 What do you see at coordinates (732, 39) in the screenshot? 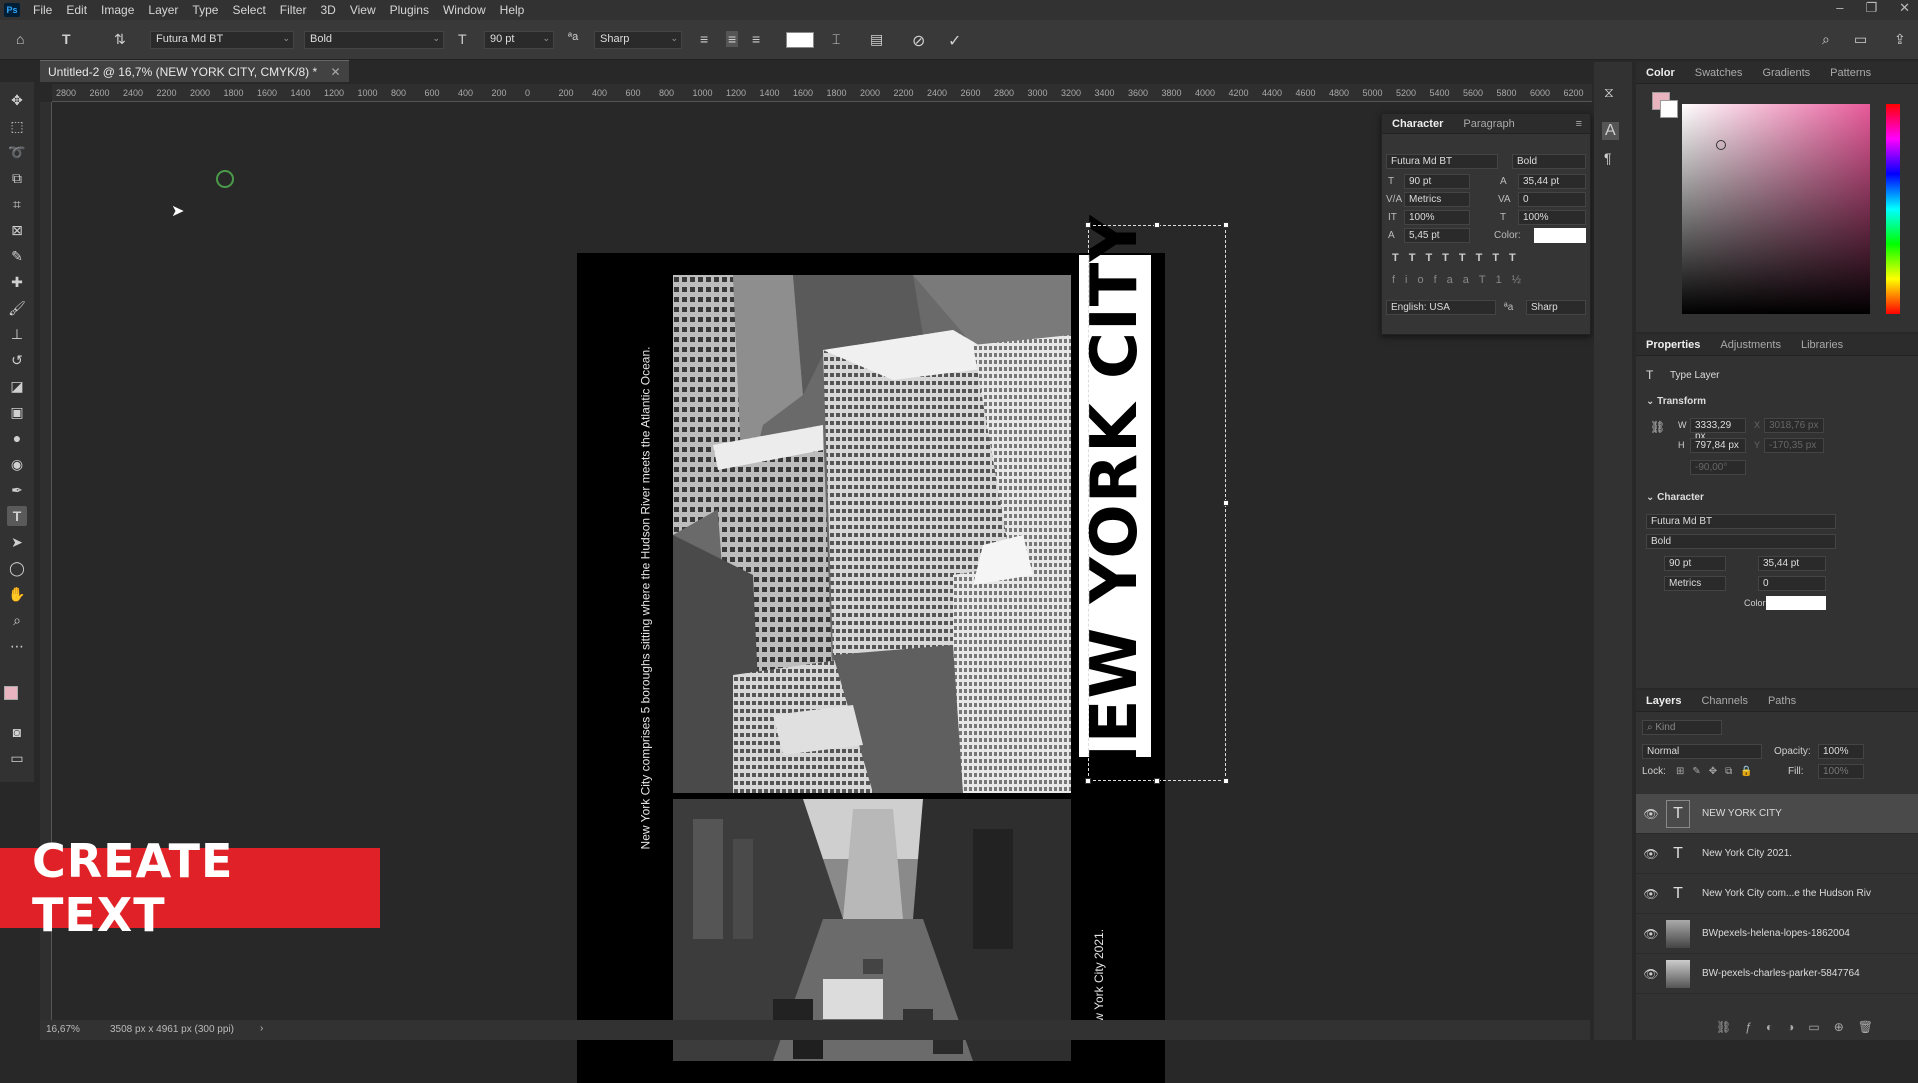
I see `align-center-icon: ≡` at bounding box center [732, 39].